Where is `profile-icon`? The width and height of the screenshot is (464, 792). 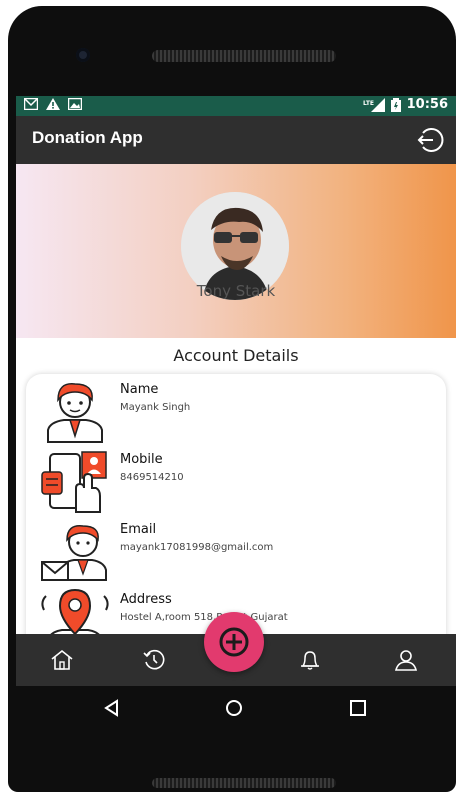 profile-icon is located at coordinates (406, 660).